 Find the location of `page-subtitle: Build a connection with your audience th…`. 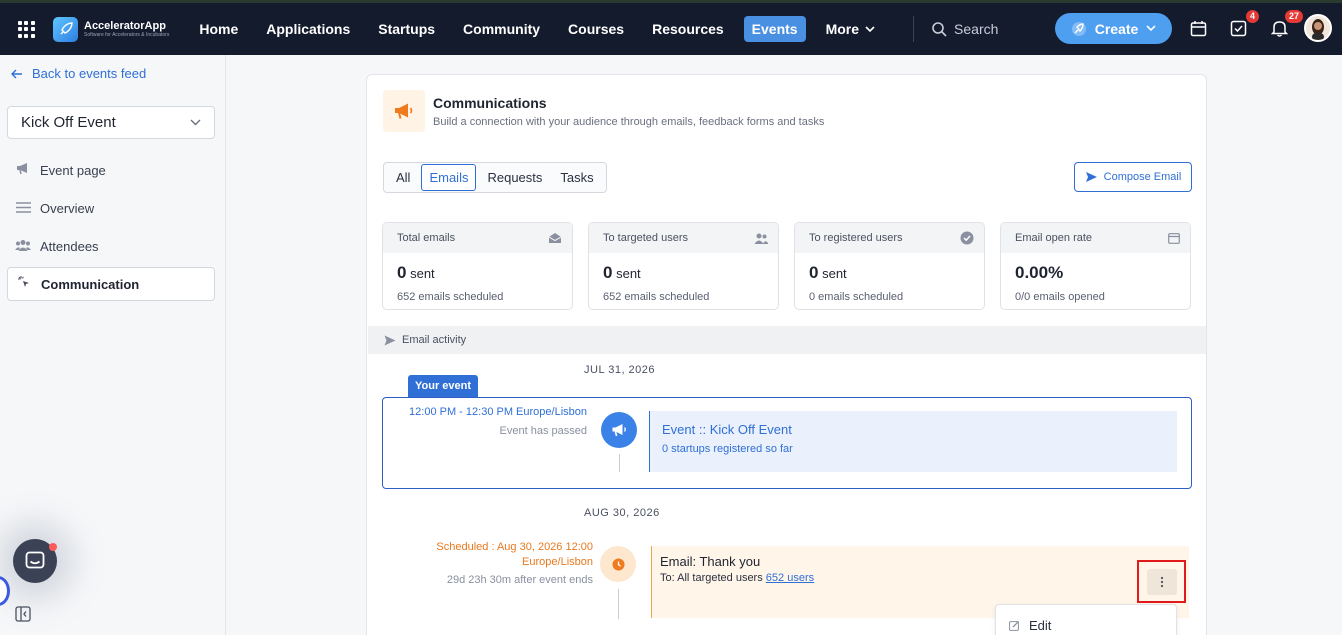

page-subtitle: Build a connection with your audience th… is located at coordinates (629, 122).